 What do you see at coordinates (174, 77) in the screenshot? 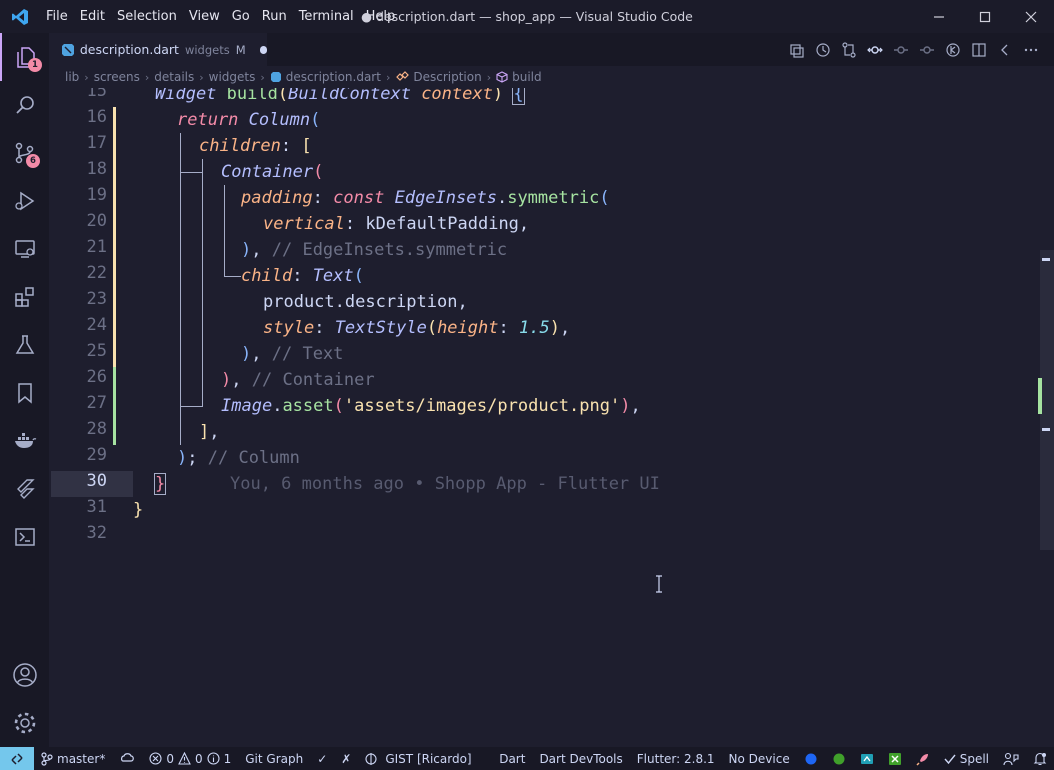
I see `breadcrumb-details: details` at bounding box center [174, 77].